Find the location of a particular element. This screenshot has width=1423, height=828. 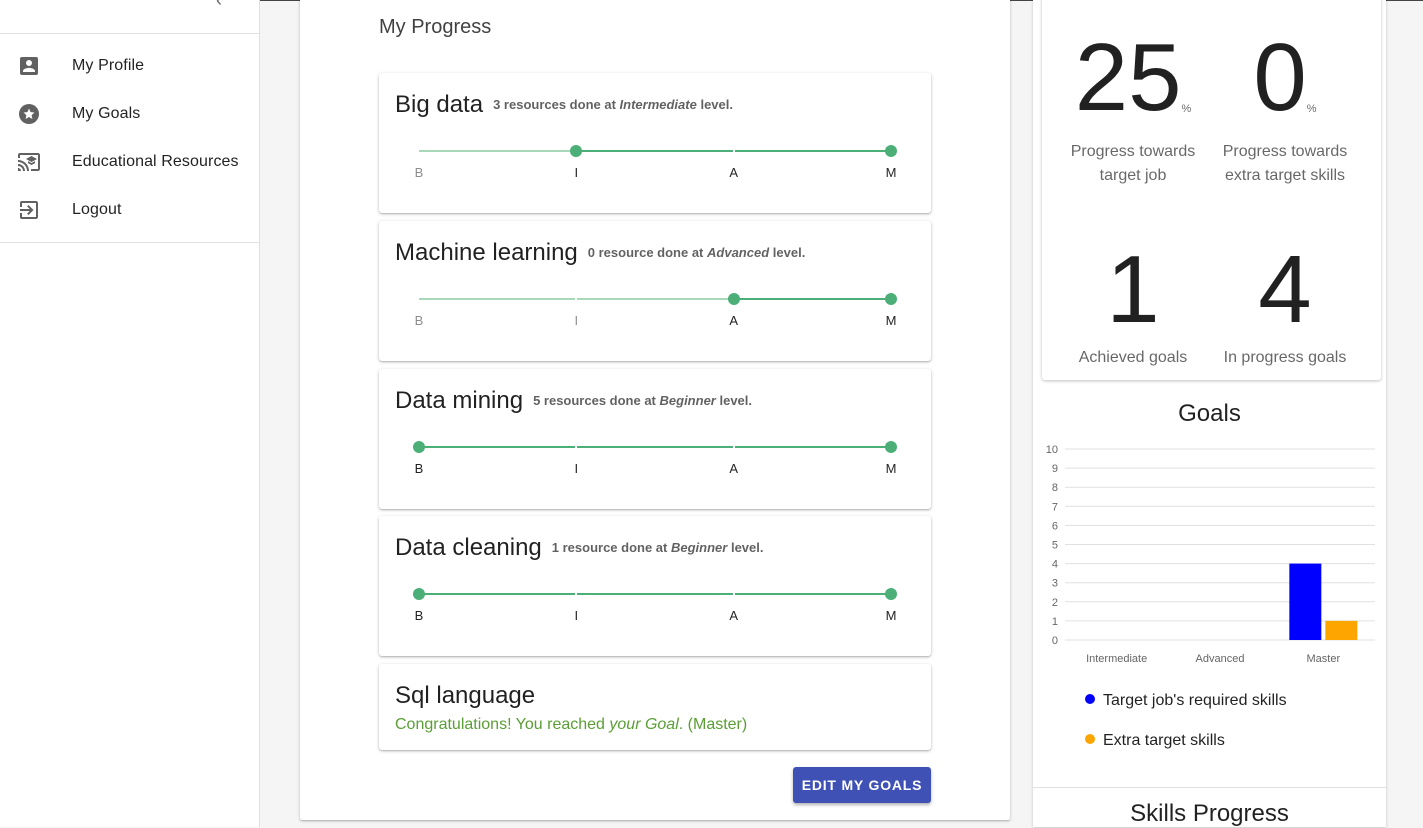

meta-level-name: Beginner is located at coordinates (699, 547).